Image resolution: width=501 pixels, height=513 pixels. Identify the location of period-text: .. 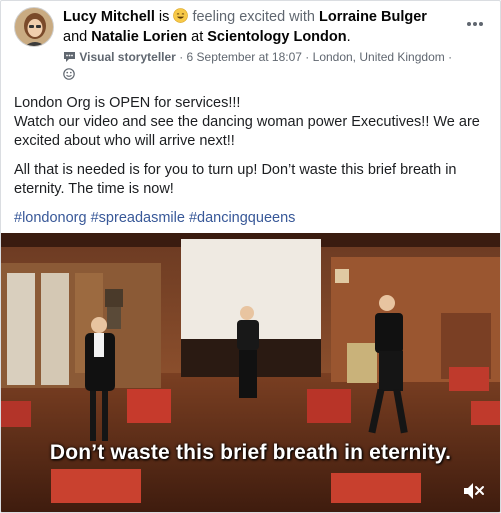
(348, 37).